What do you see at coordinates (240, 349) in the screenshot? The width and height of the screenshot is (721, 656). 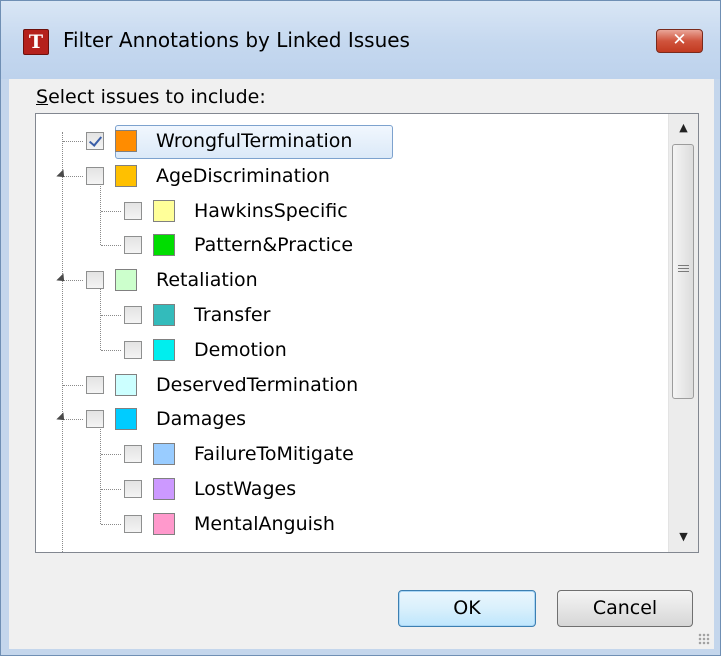 I see `issue-label: Demotion` at bounding box center [240, 349].